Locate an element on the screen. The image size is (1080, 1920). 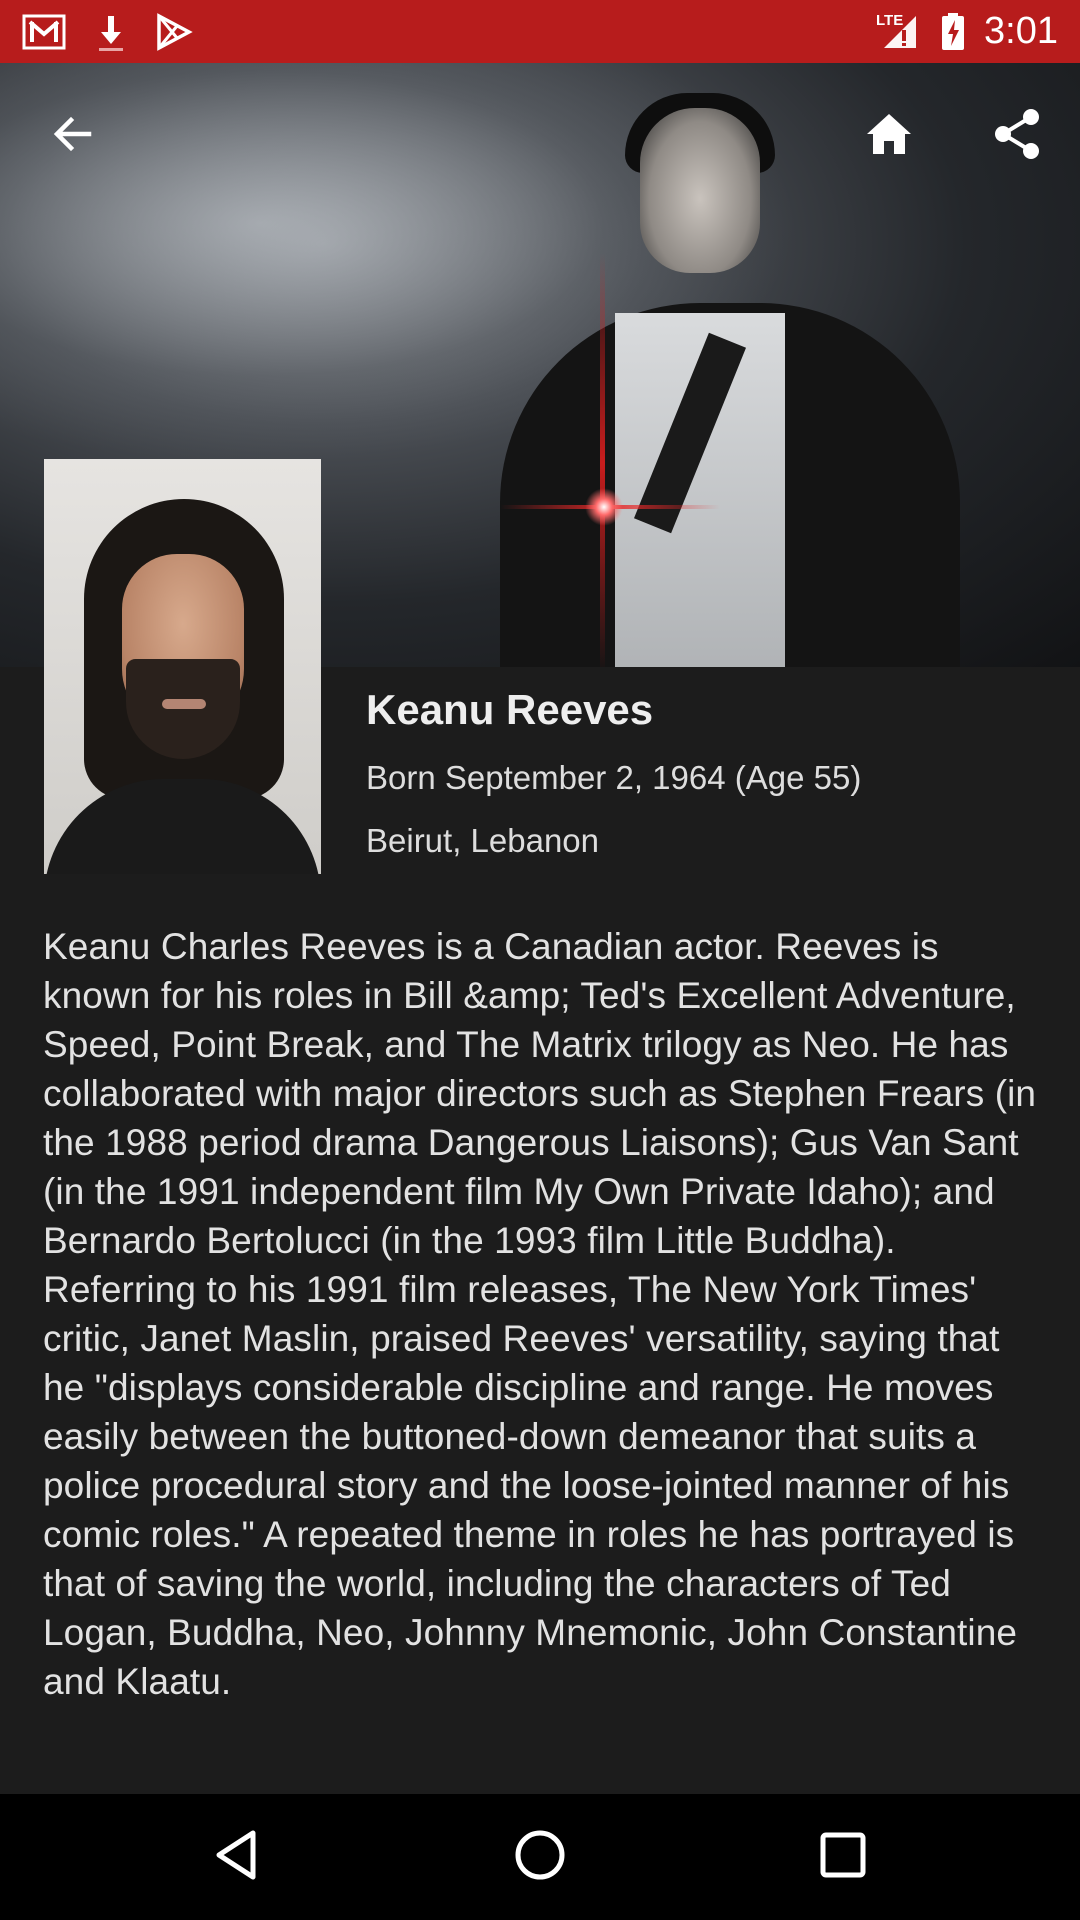
back-triangle-icon is located at coordinates (236, 1857).